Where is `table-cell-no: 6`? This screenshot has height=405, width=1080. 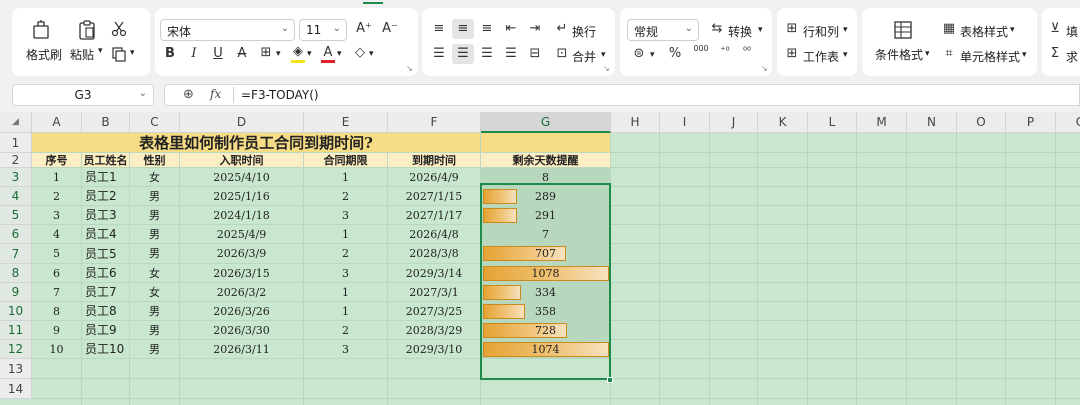
table-cell-no: 6 is located at coordinates (57, 273).